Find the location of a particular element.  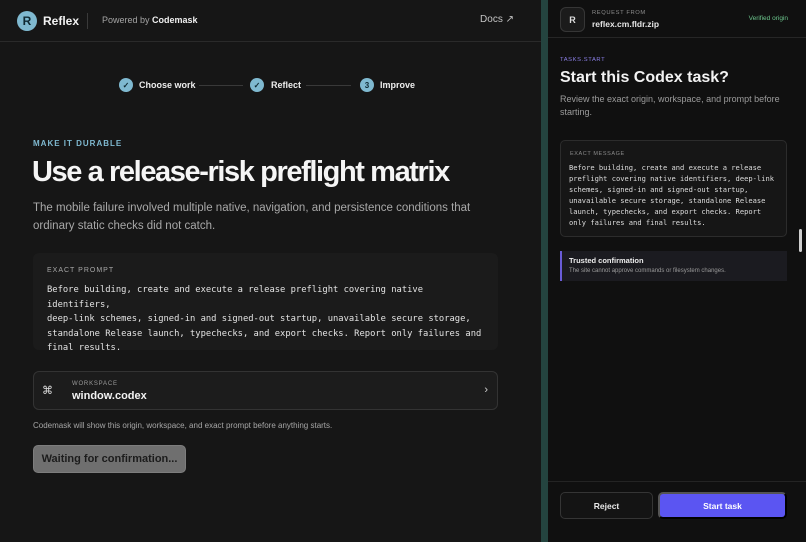

brand-name: Reflex is located at coordinates (61, 21).